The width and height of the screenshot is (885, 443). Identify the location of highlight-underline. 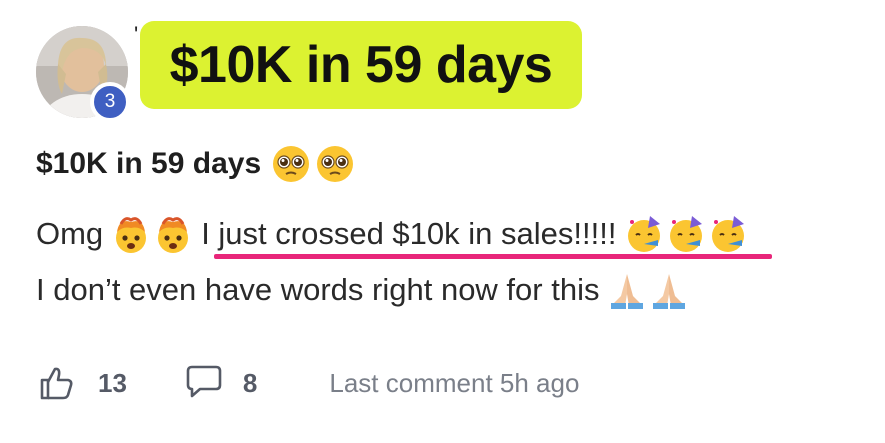
(493, 256).